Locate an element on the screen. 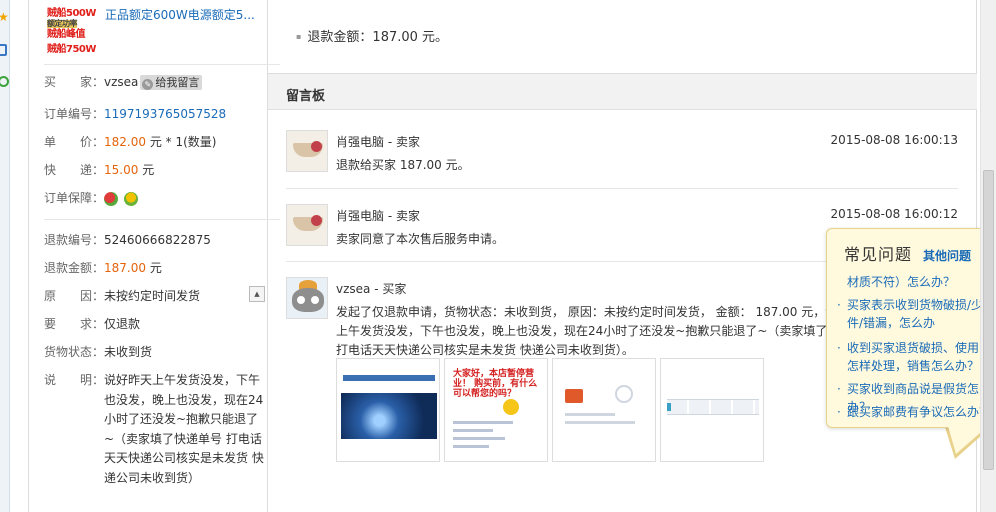 This screenshot has height=512, width=996. refund-amount-value: 187.00 元 is located at coordinates (133, 268).